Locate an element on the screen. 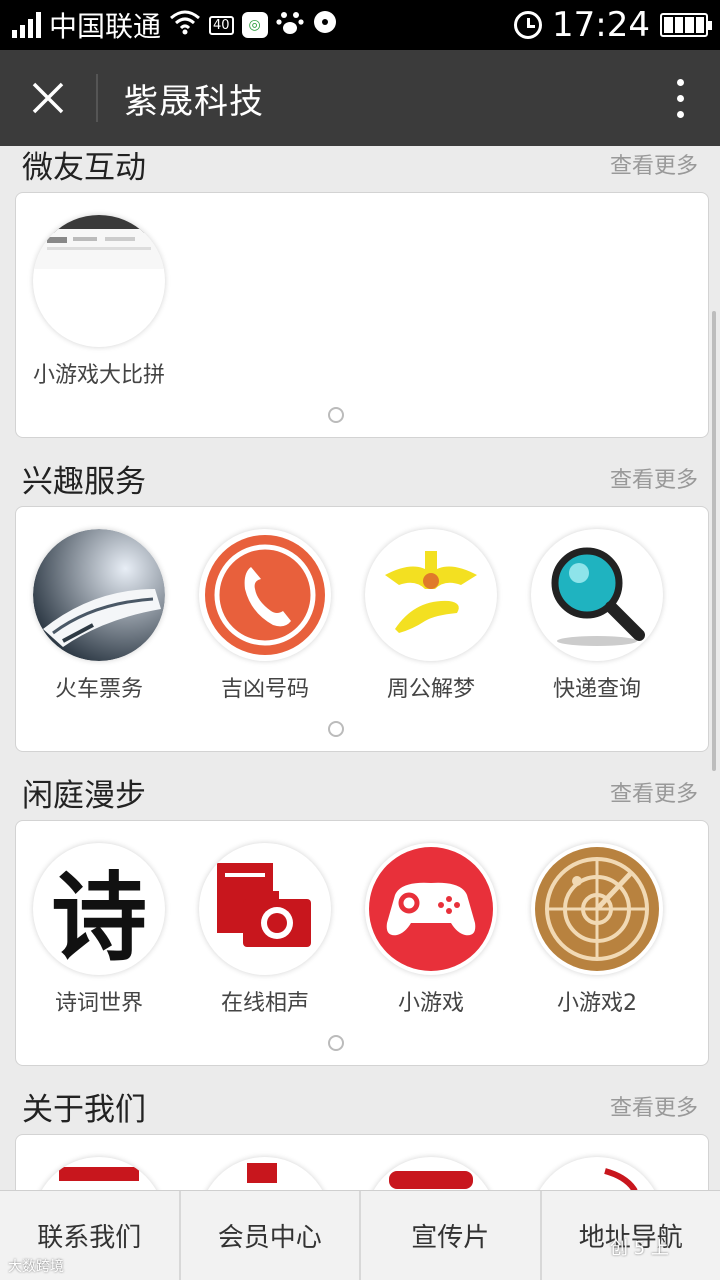  section-header-interest: 兴趣服务 查看更多 is located at coordinates (360, 478).